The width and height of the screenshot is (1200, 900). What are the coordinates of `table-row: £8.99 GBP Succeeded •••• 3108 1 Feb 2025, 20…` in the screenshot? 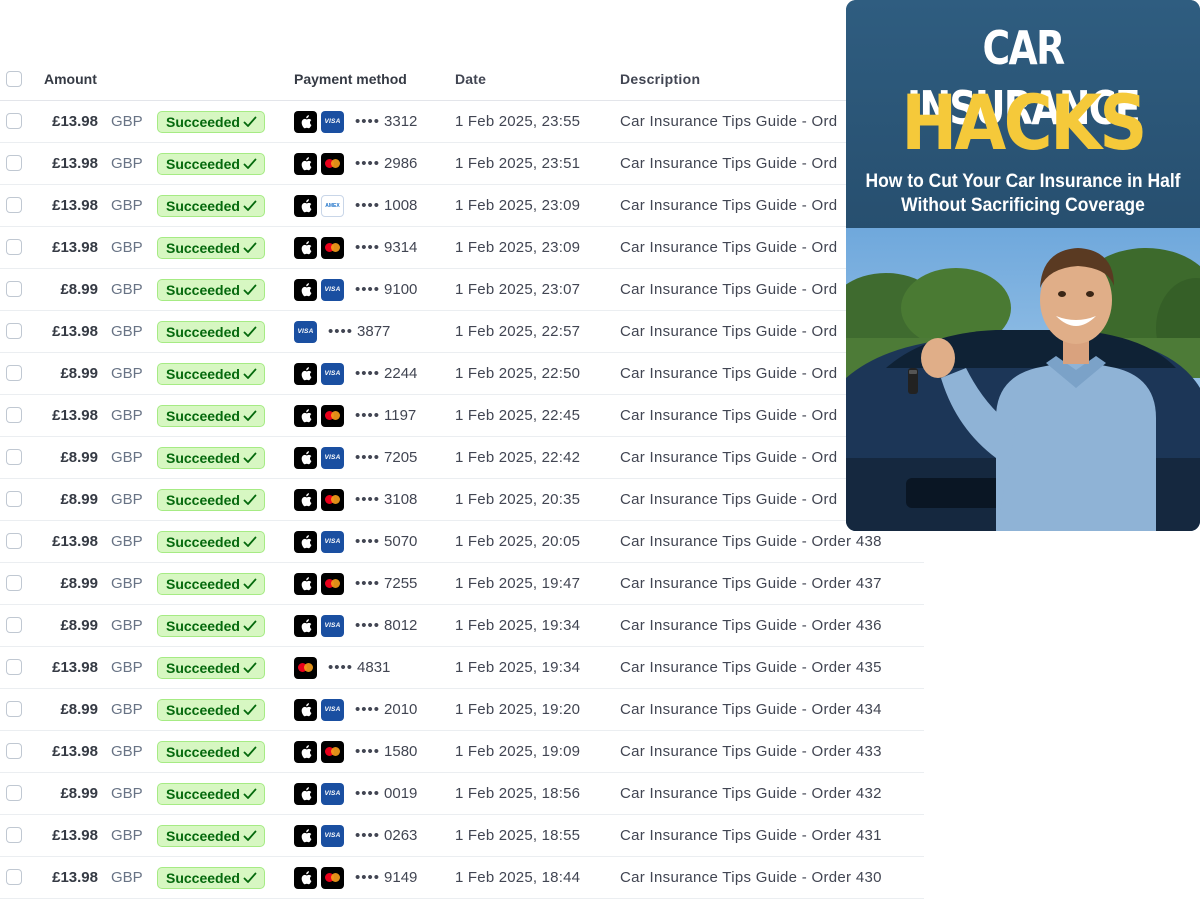 It's located at (462, 500).